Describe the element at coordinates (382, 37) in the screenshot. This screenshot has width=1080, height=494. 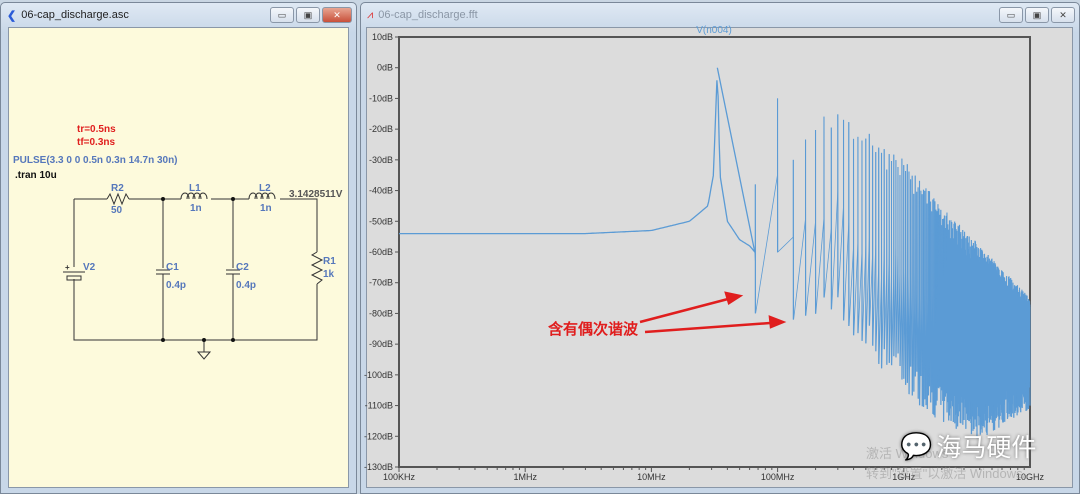
I see `y-tick-label: 10dB` at that location.